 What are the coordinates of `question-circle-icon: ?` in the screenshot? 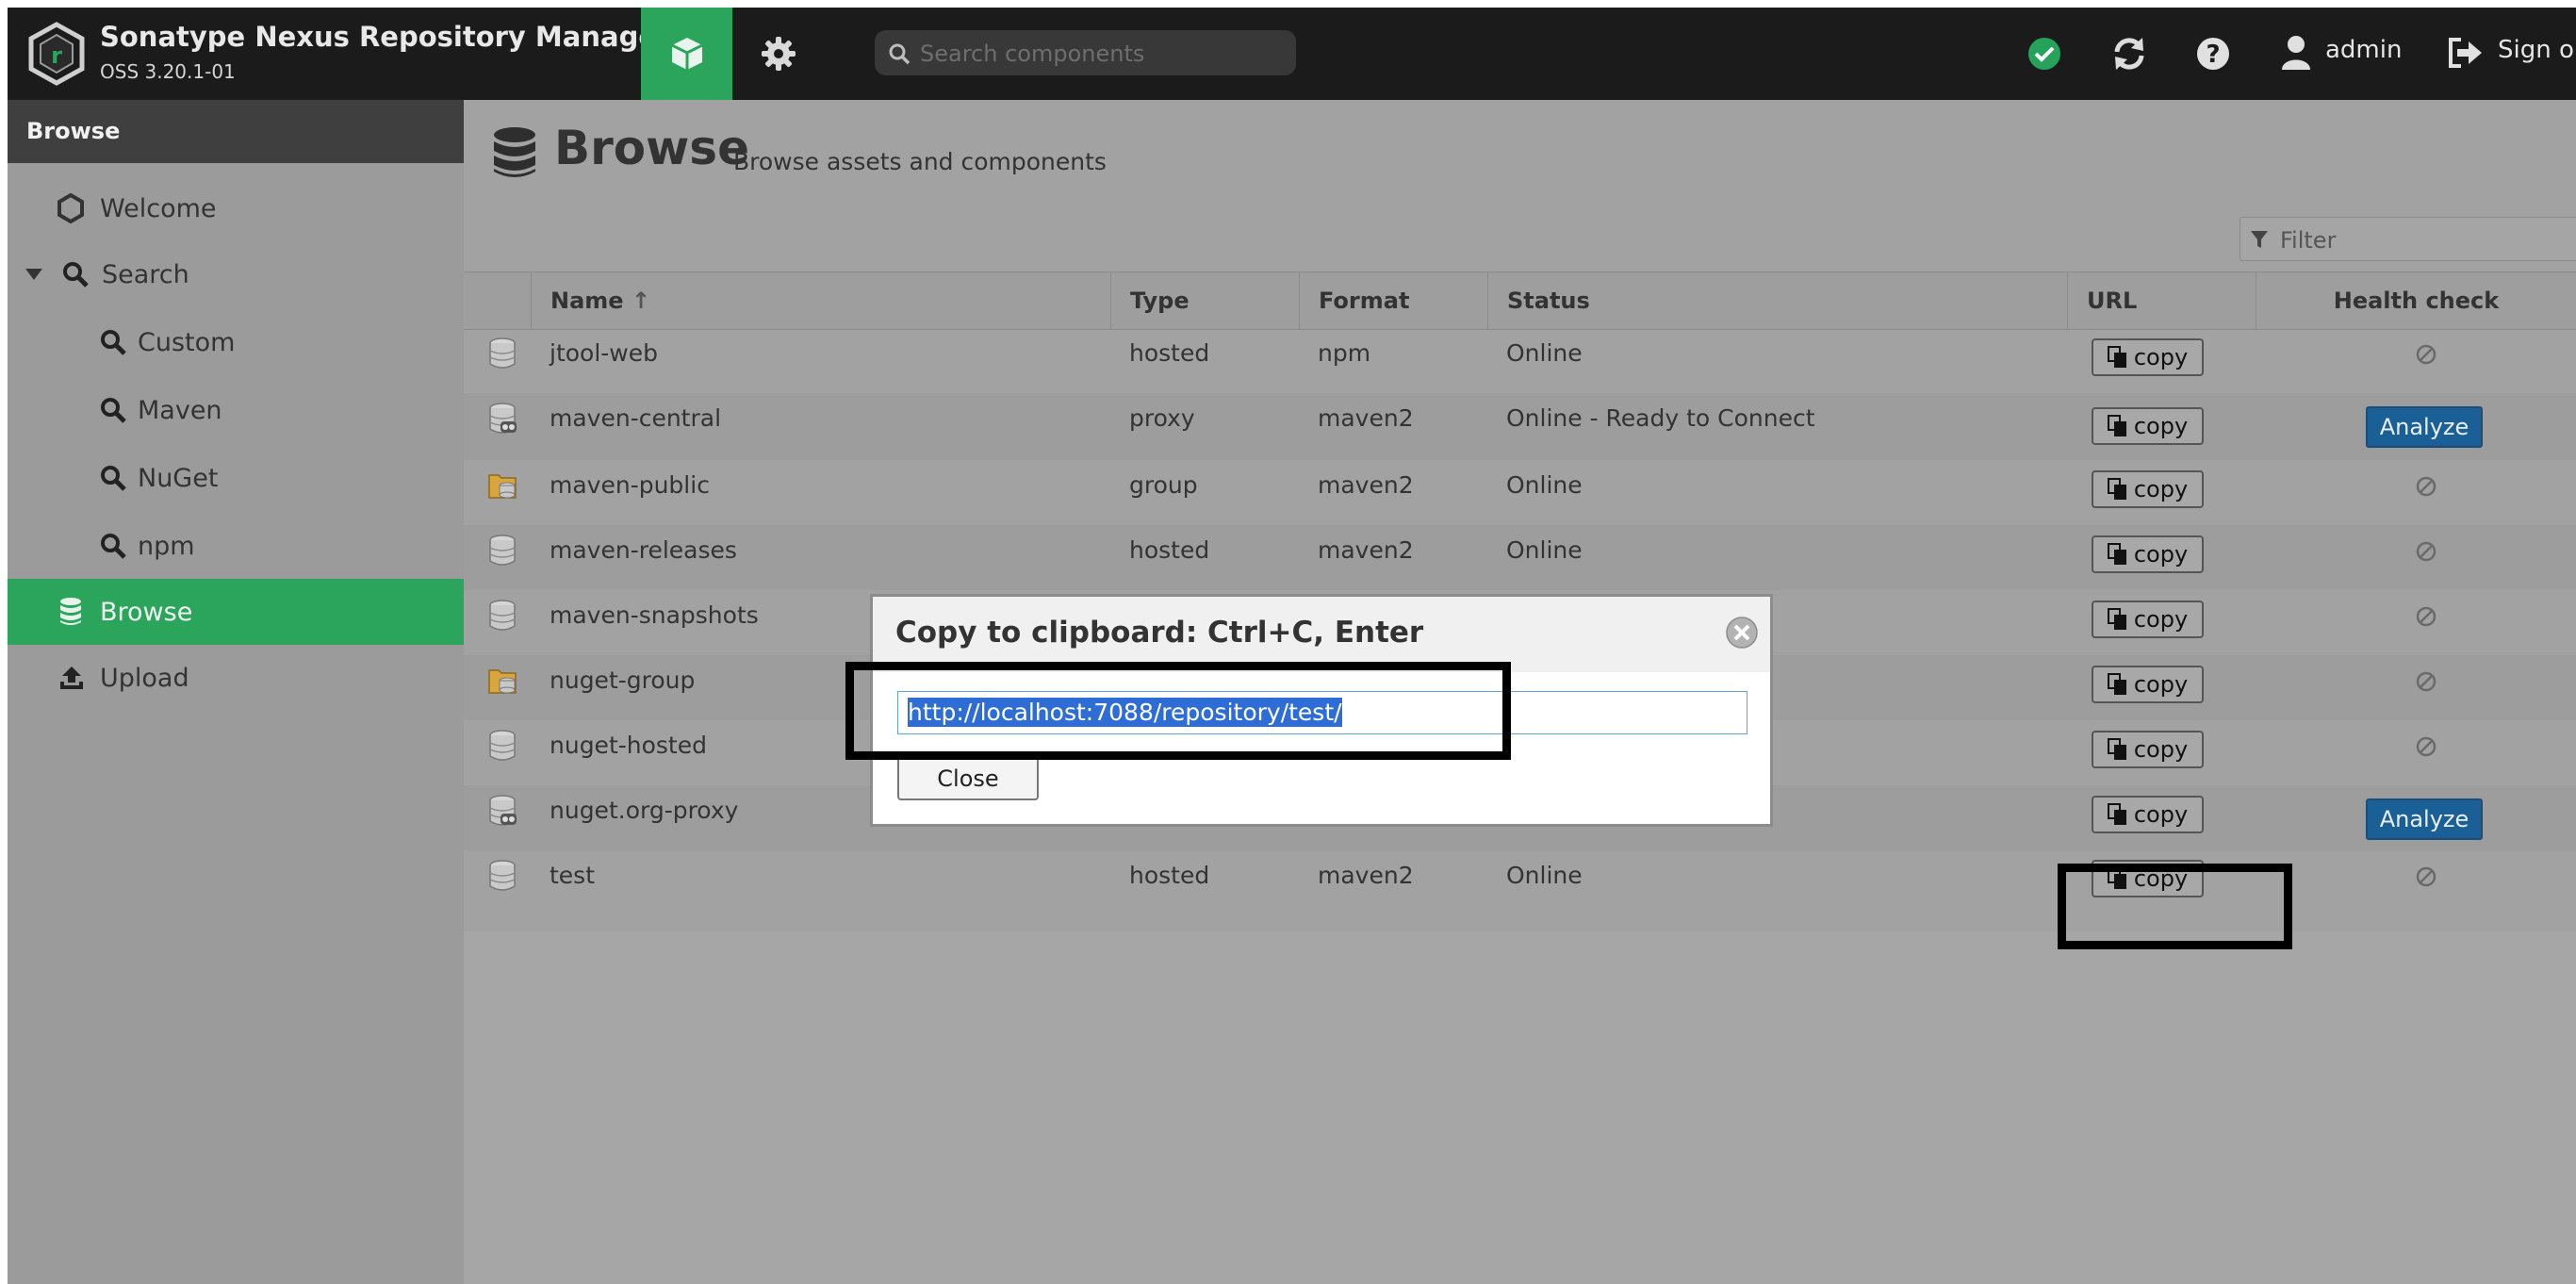 It's located at (2213, 54).